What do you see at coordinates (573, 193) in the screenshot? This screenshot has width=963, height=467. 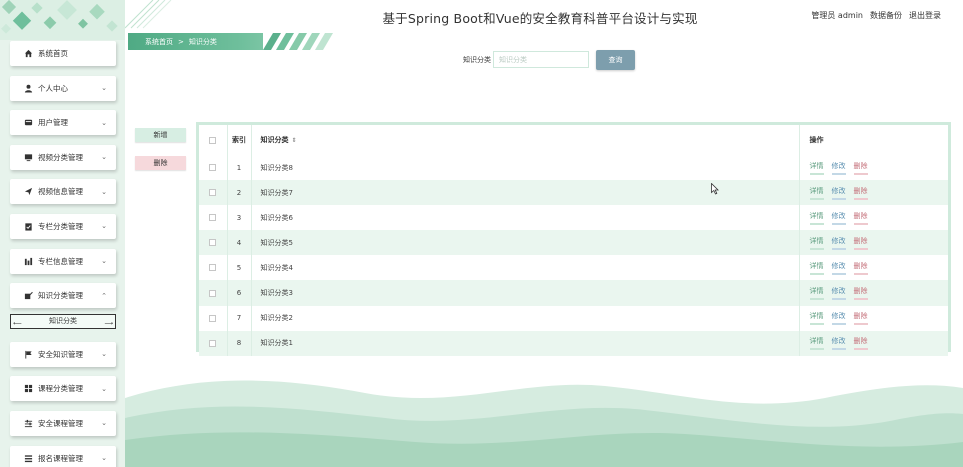 I see `table-row: 2 知识分类7 详情 修改 删除` at bounding box center [573, 193].